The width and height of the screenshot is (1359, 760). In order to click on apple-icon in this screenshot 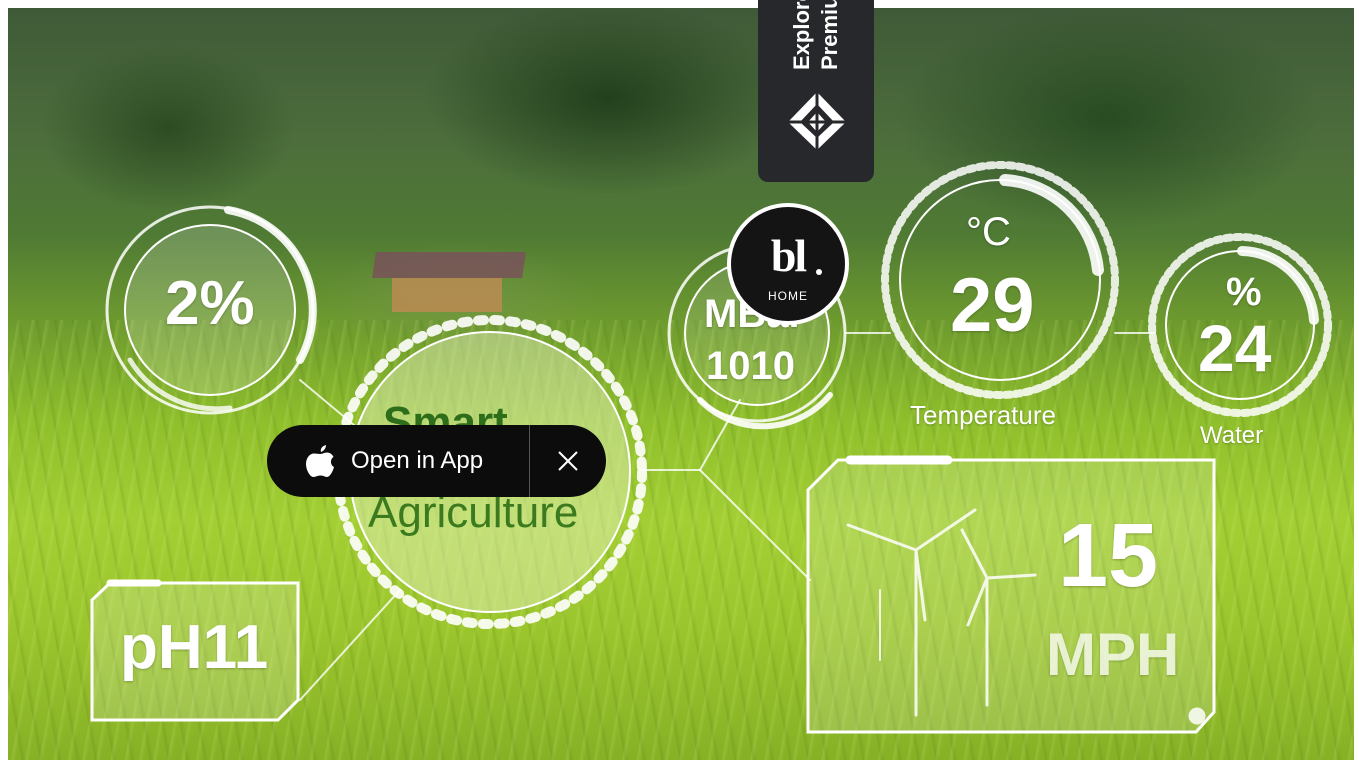, I will do `click(320, 461)`.